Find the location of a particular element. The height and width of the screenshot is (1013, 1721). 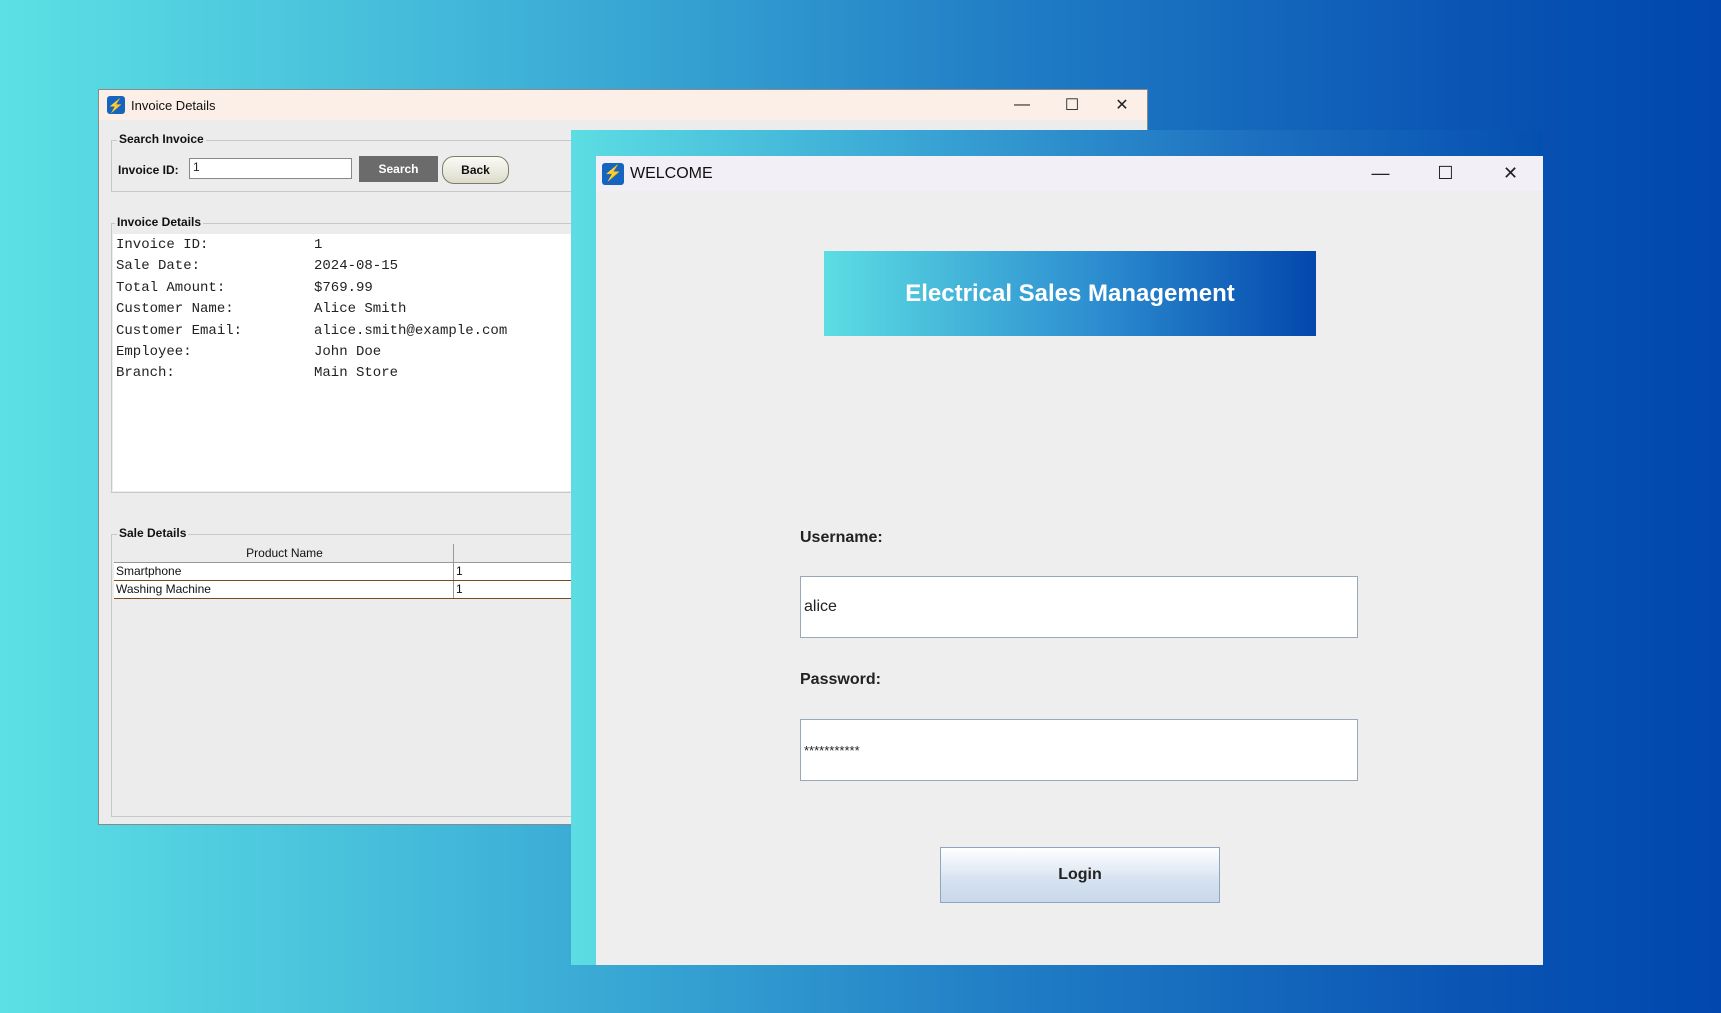

password-input: *********** is located at coordinates (1079, 750).